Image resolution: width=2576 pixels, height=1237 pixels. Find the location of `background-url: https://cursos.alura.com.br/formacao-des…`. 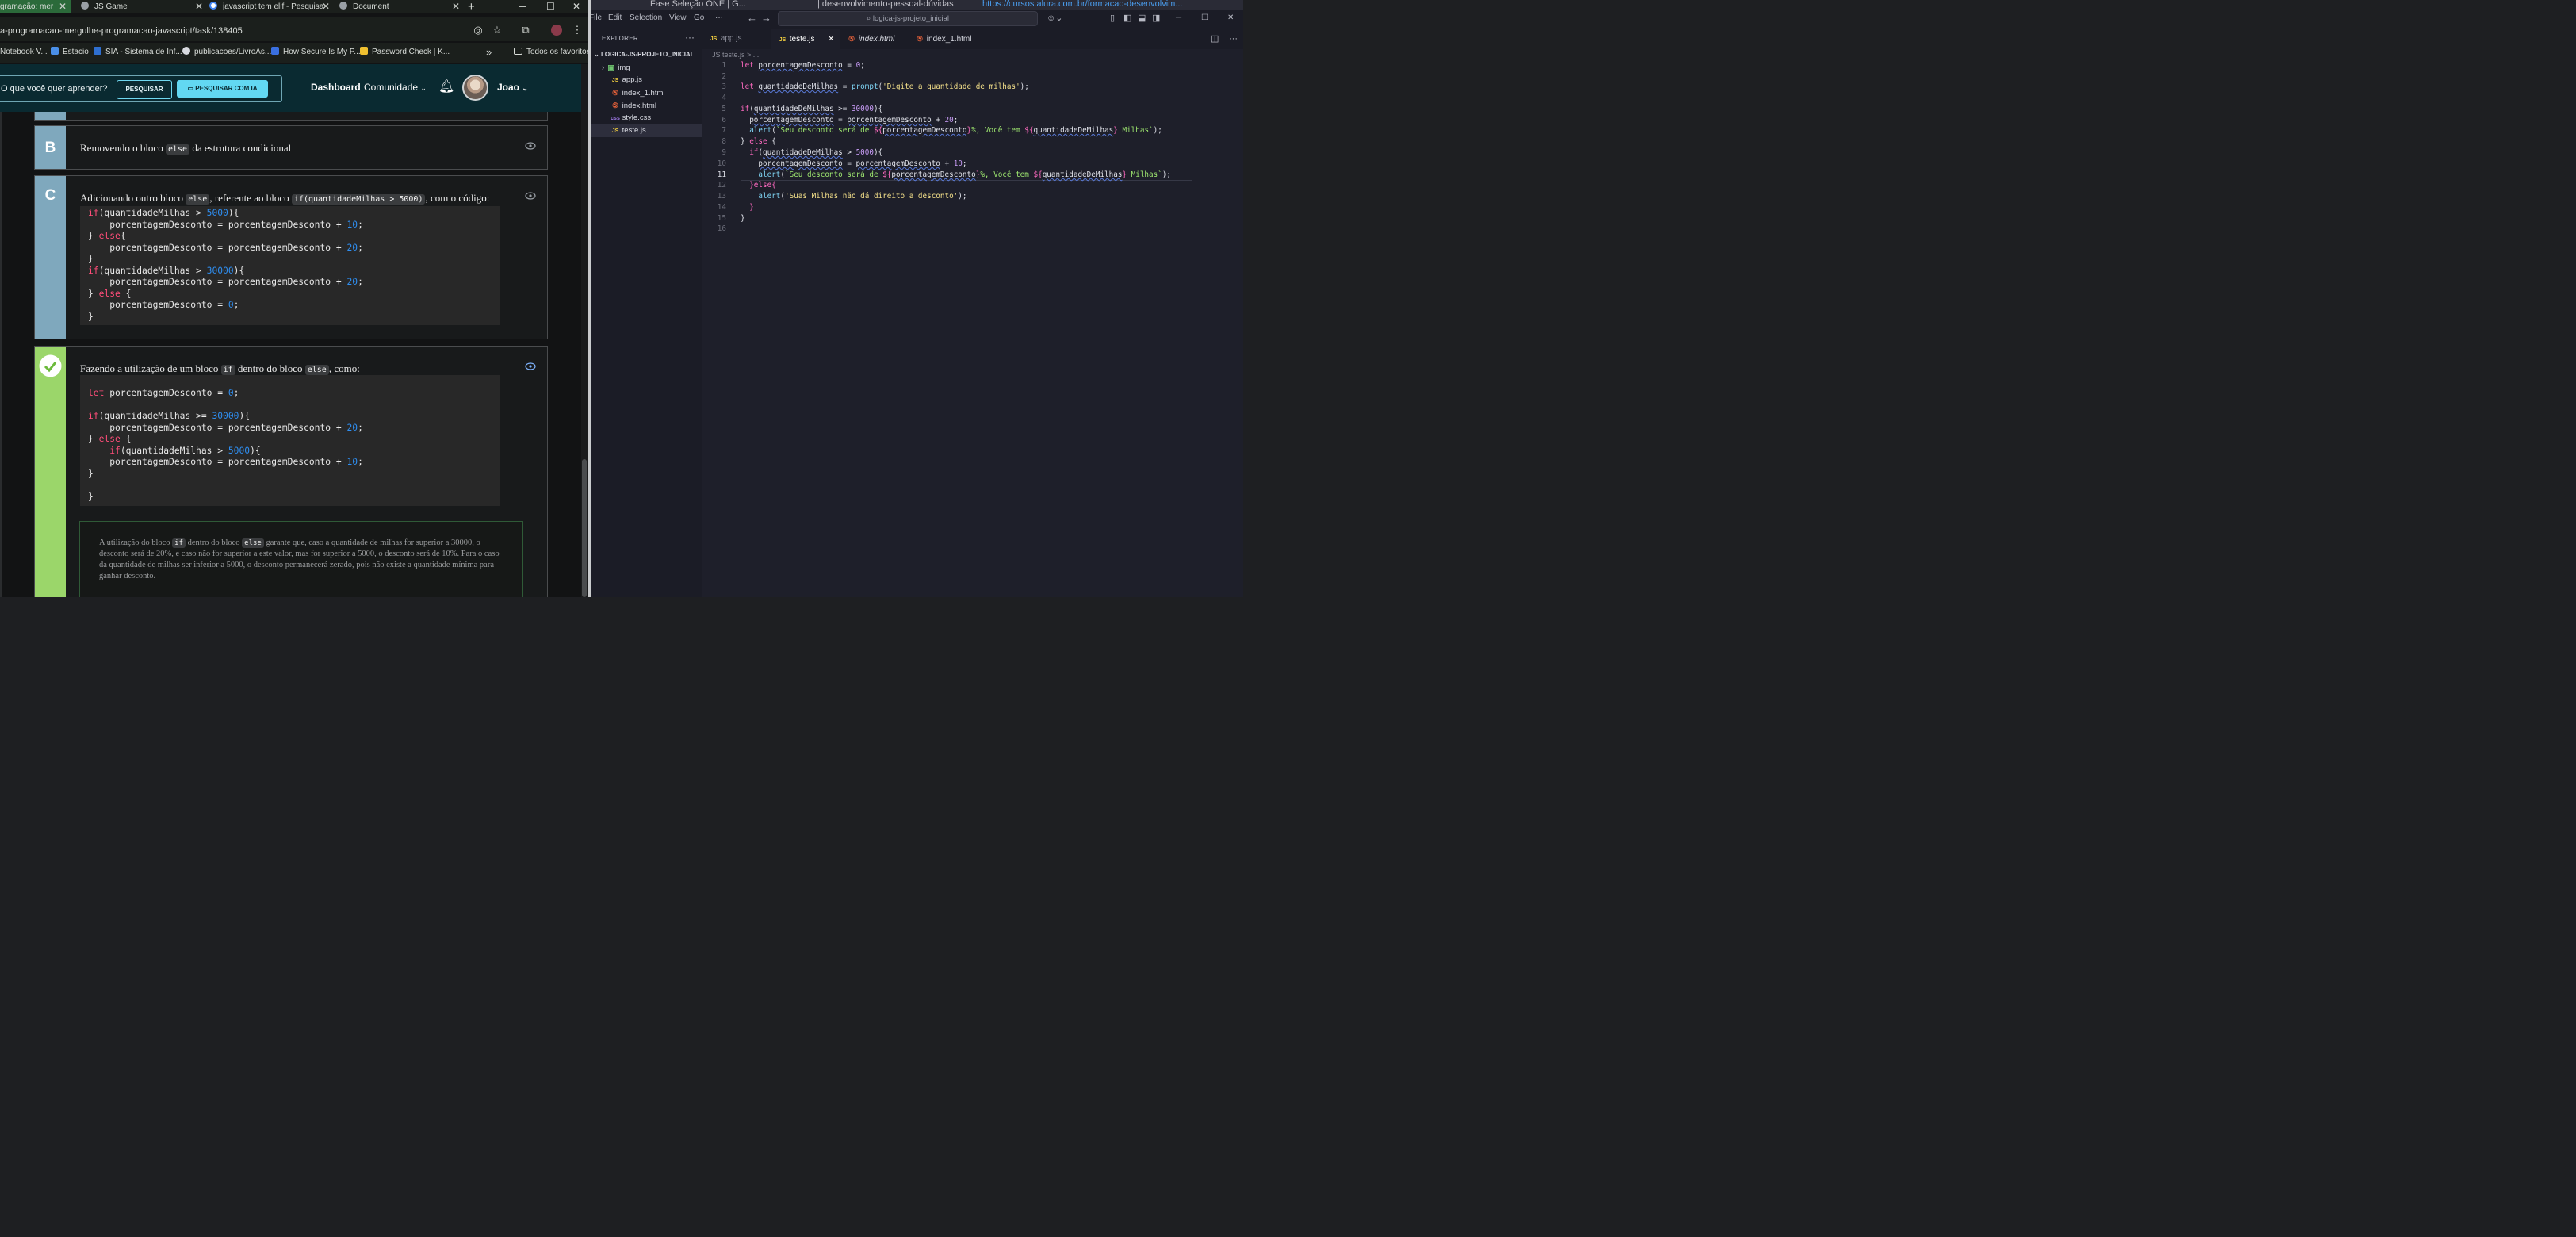

background-url: https://cursos.alura.com.br/formacao-des… is located at coordinates (1082, 5).